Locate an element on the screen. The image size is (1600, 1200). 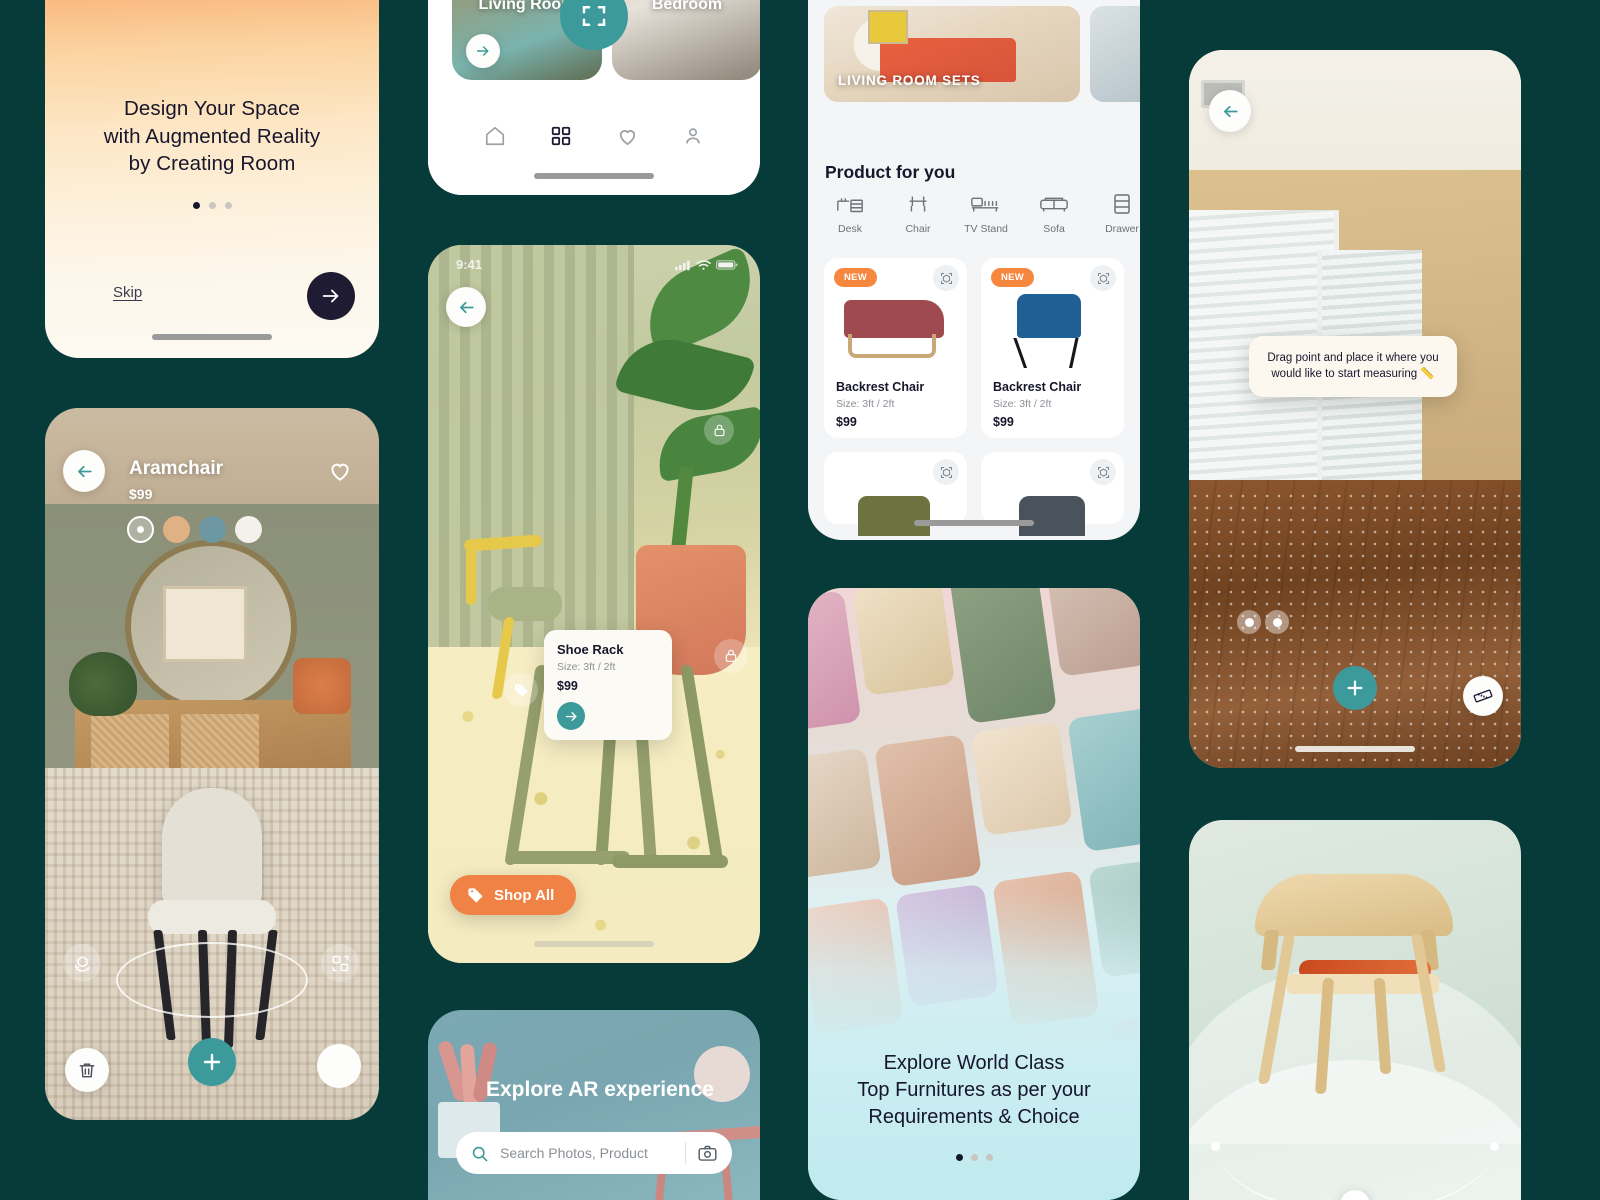
next-button is located at coordinates (331, 296).